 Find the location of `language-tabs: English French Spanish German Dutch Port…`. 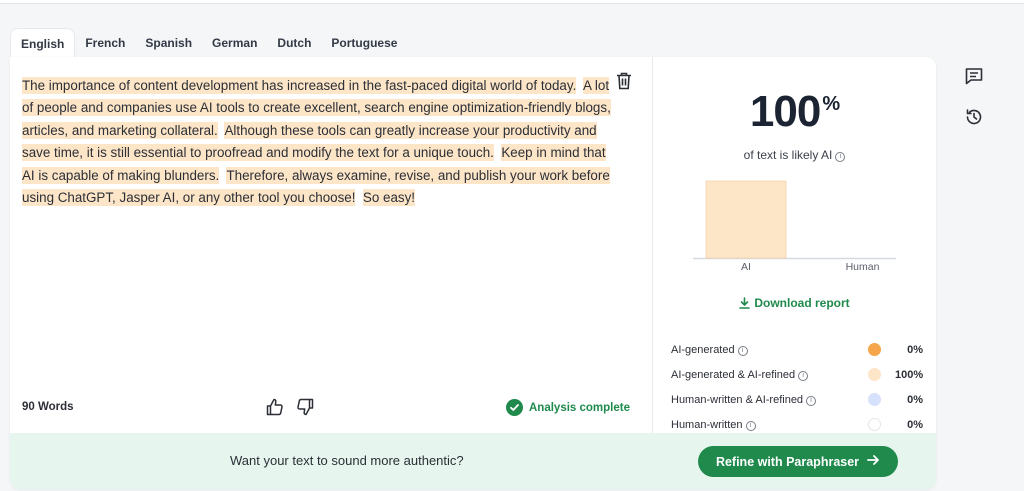

language-tabs: English French Spanish German Dutch Port… is located at coordinates (208, 42).